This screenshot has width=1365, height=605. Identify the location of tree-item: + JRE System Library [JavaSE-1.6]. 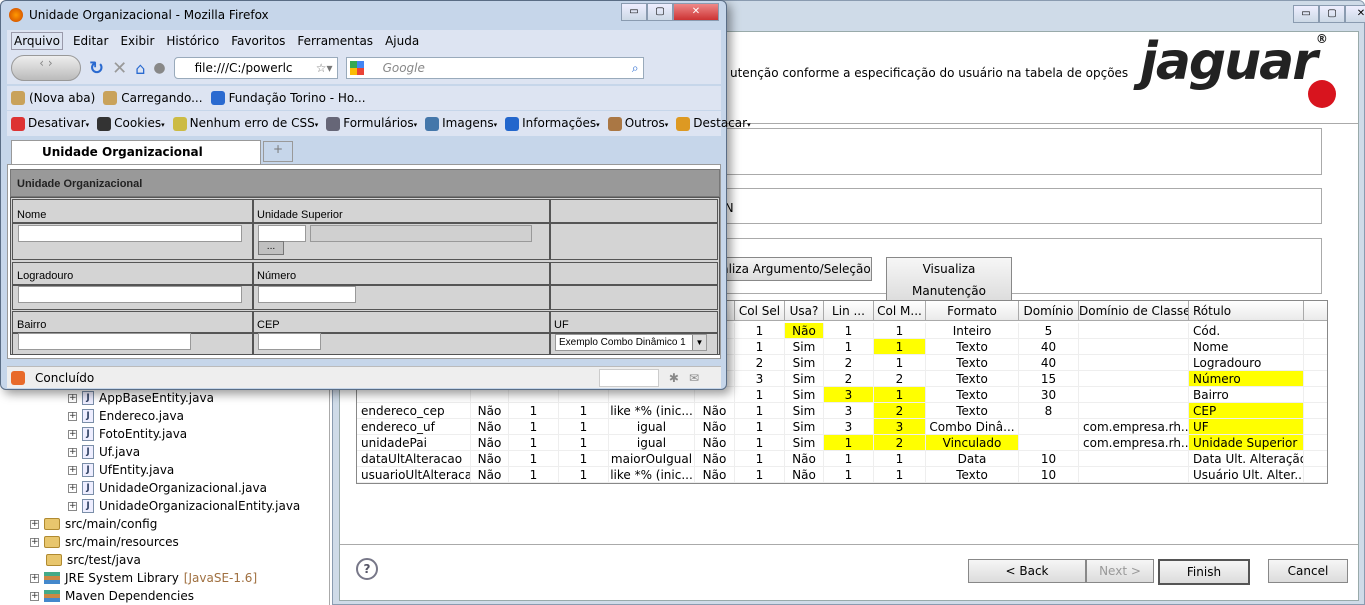
(143, 578).